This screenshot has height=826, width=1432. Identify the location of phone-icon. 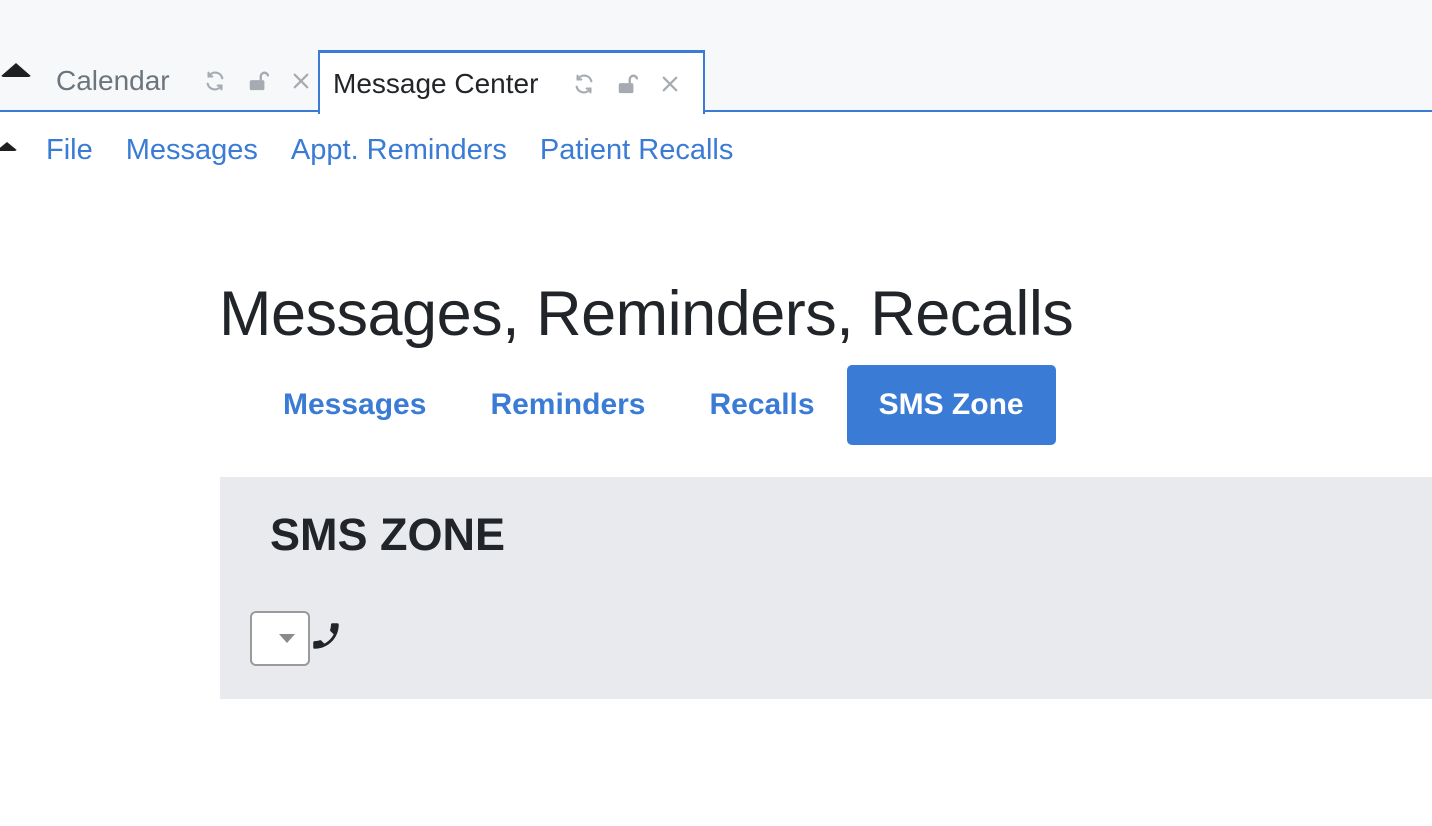
(326, 636).